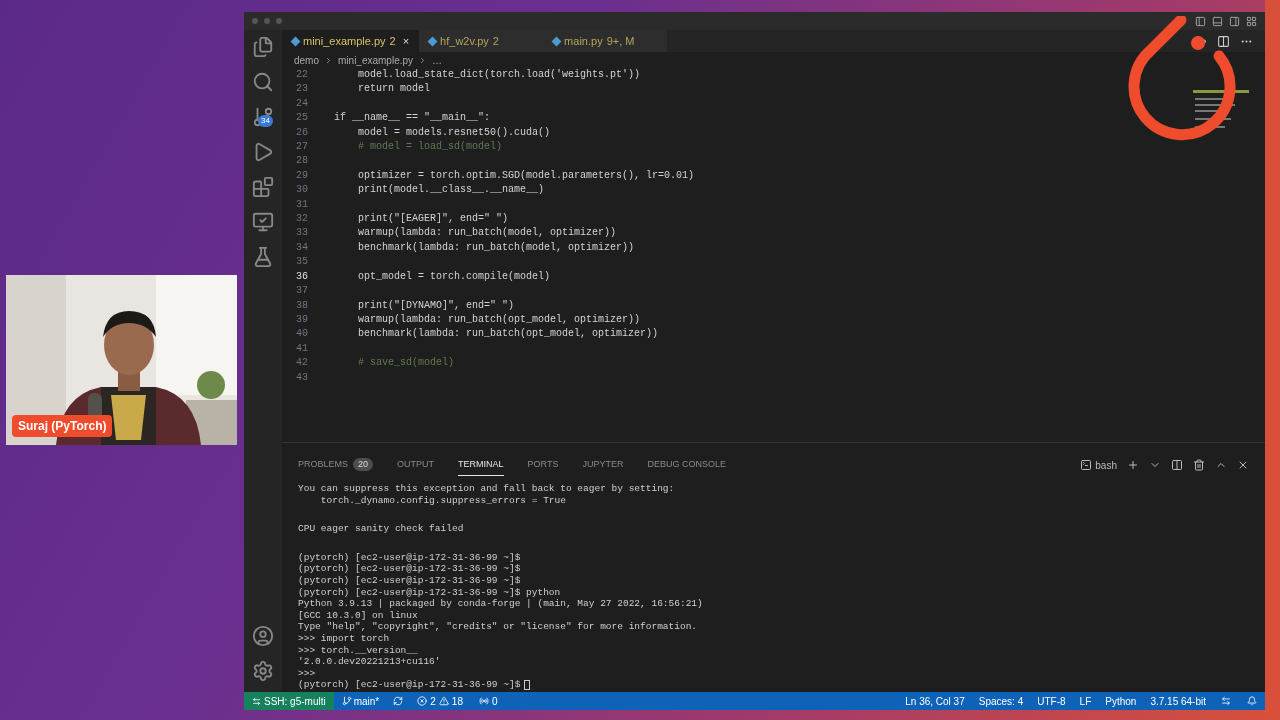  Describe the element at coordinates (1234, 21) in the screenshot. I see `secondary-sidebar-icon` at that location.